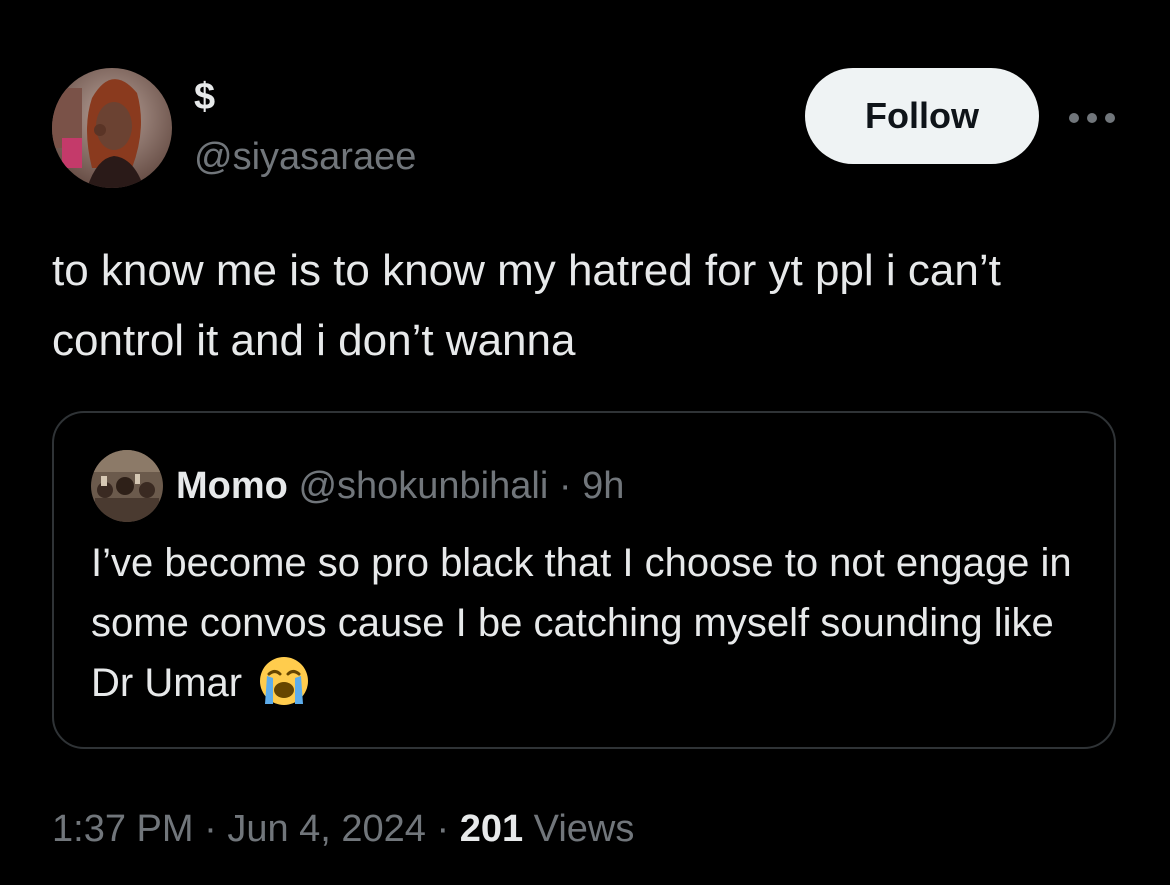  Describe the element at coordinates (204, 97) in the screenshot. I see `author-display-name: $` at that location.